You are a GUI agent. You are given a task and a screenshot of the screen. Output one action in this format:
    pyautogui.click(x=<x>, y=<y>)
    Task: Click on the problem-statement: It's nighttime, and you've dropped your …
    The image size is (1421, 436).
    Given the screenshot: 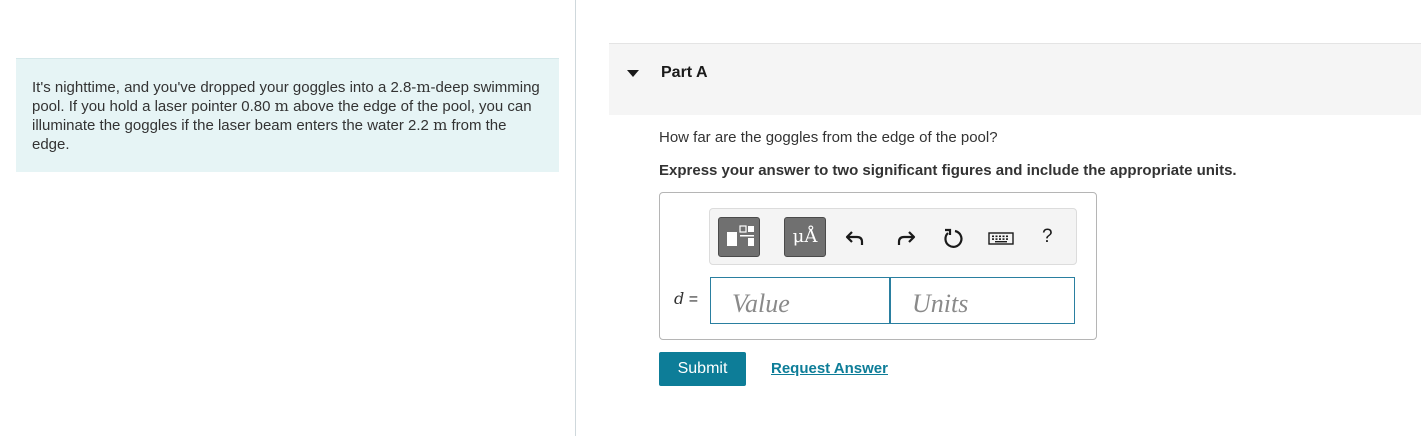 What is the action you would take?
    pyautogui.click(x=287, y=115)
    